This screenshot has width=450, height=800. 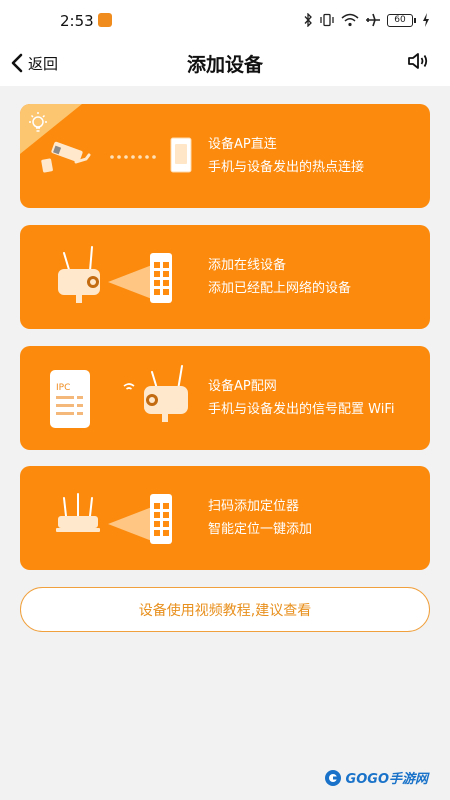 I want to click on dotted-connection, so click(x=133, y=157).